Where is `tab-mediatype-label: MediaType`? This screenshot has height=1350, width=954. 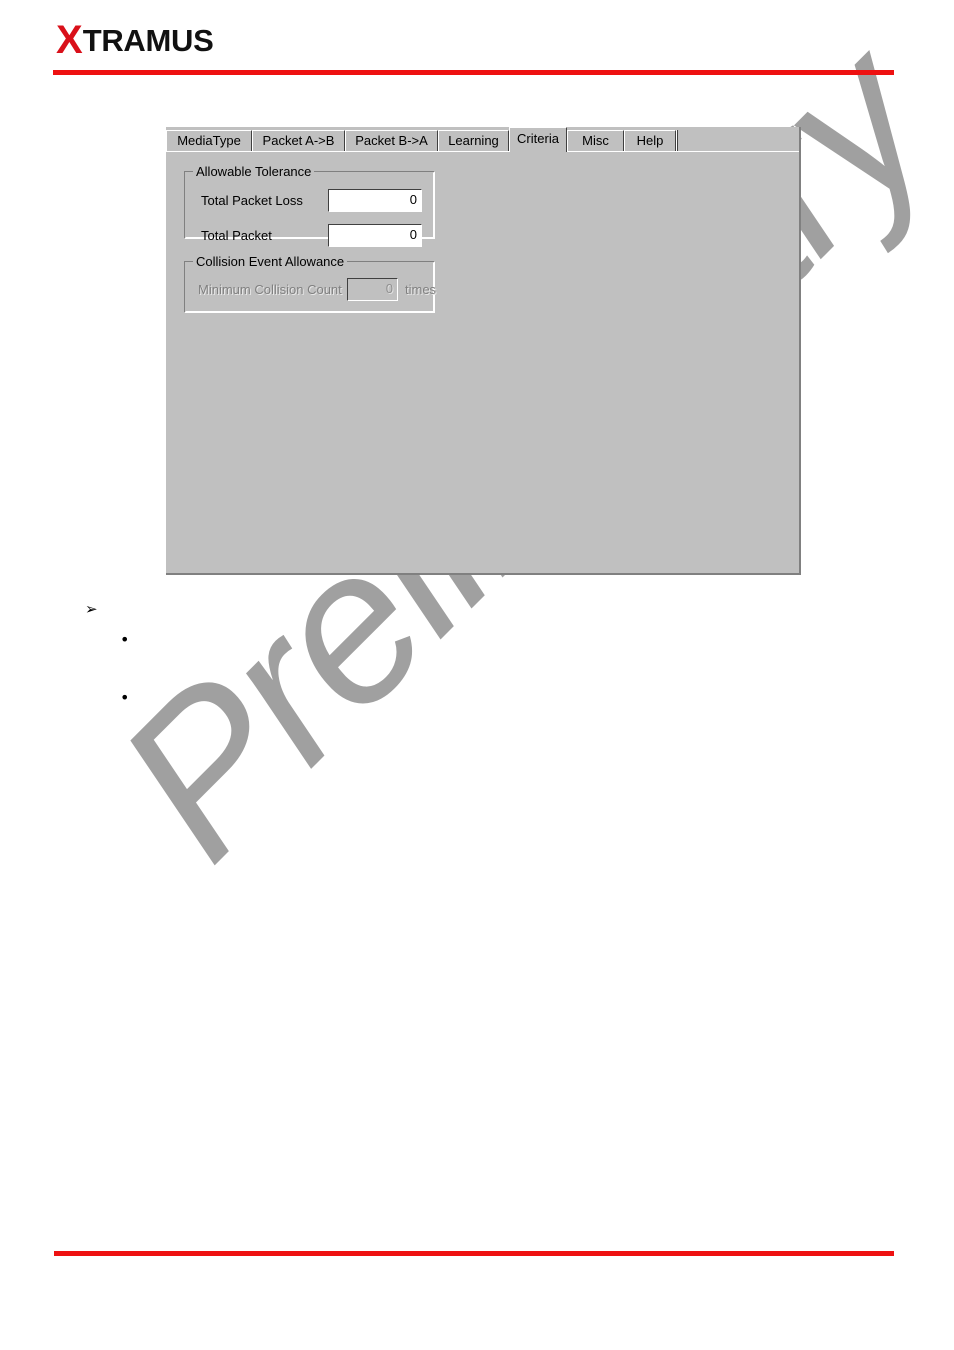 tab-mediatype-label: MediaType is located at coordinates (209, 140).